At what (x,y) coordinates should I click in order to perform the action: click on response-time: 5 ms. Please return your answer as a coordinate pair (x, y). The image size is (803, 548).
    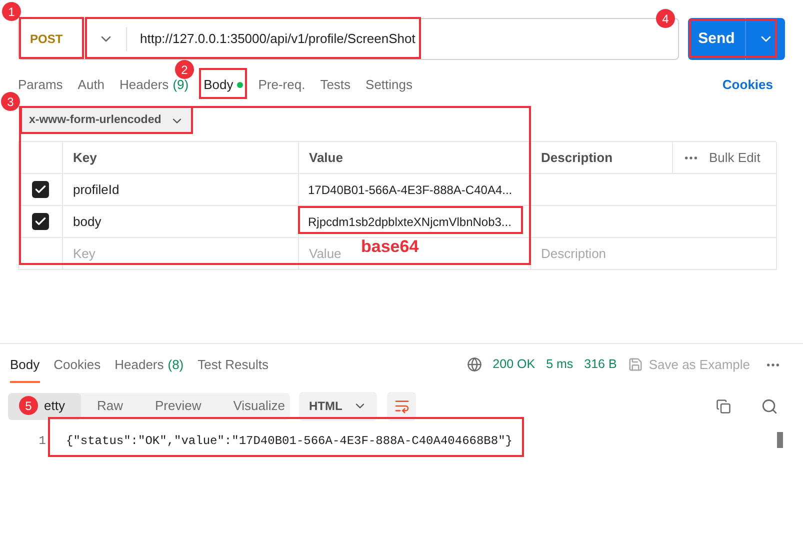
    Looking at the image, I should click on (560, 365).